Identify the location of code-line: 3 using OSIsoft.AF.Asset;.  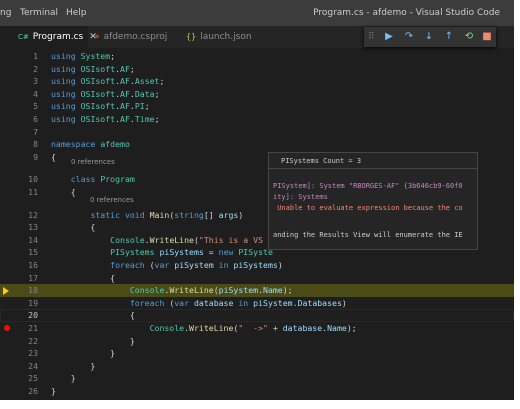
(257, 81).